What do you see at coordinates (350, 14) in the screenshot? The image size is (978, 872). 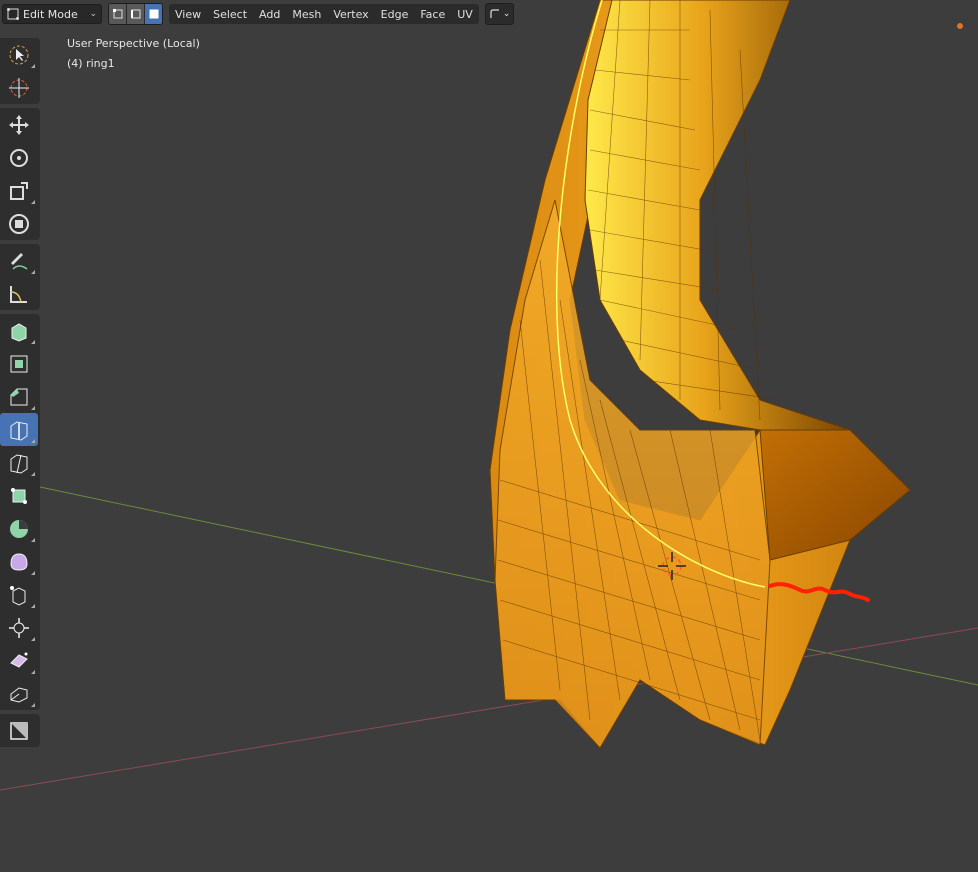 I see `menu-vertex: Vertex` at bounding box center [350, 14].